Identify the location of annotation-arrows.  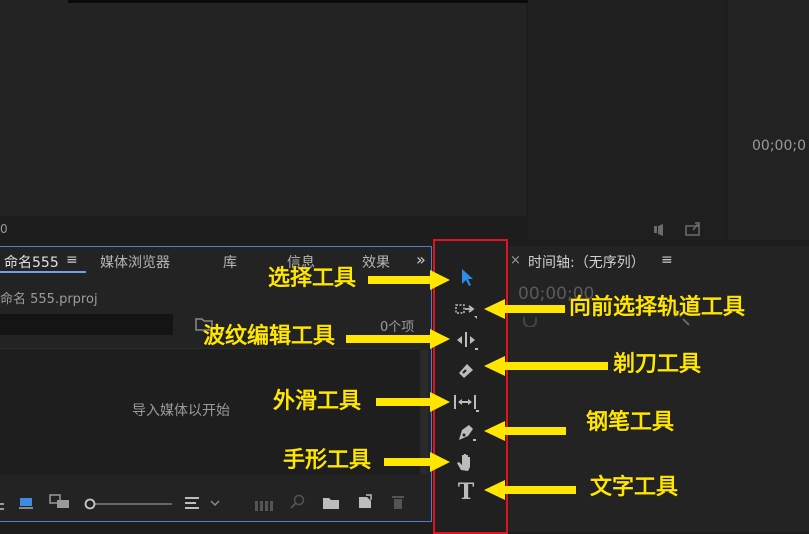
(477, 385).